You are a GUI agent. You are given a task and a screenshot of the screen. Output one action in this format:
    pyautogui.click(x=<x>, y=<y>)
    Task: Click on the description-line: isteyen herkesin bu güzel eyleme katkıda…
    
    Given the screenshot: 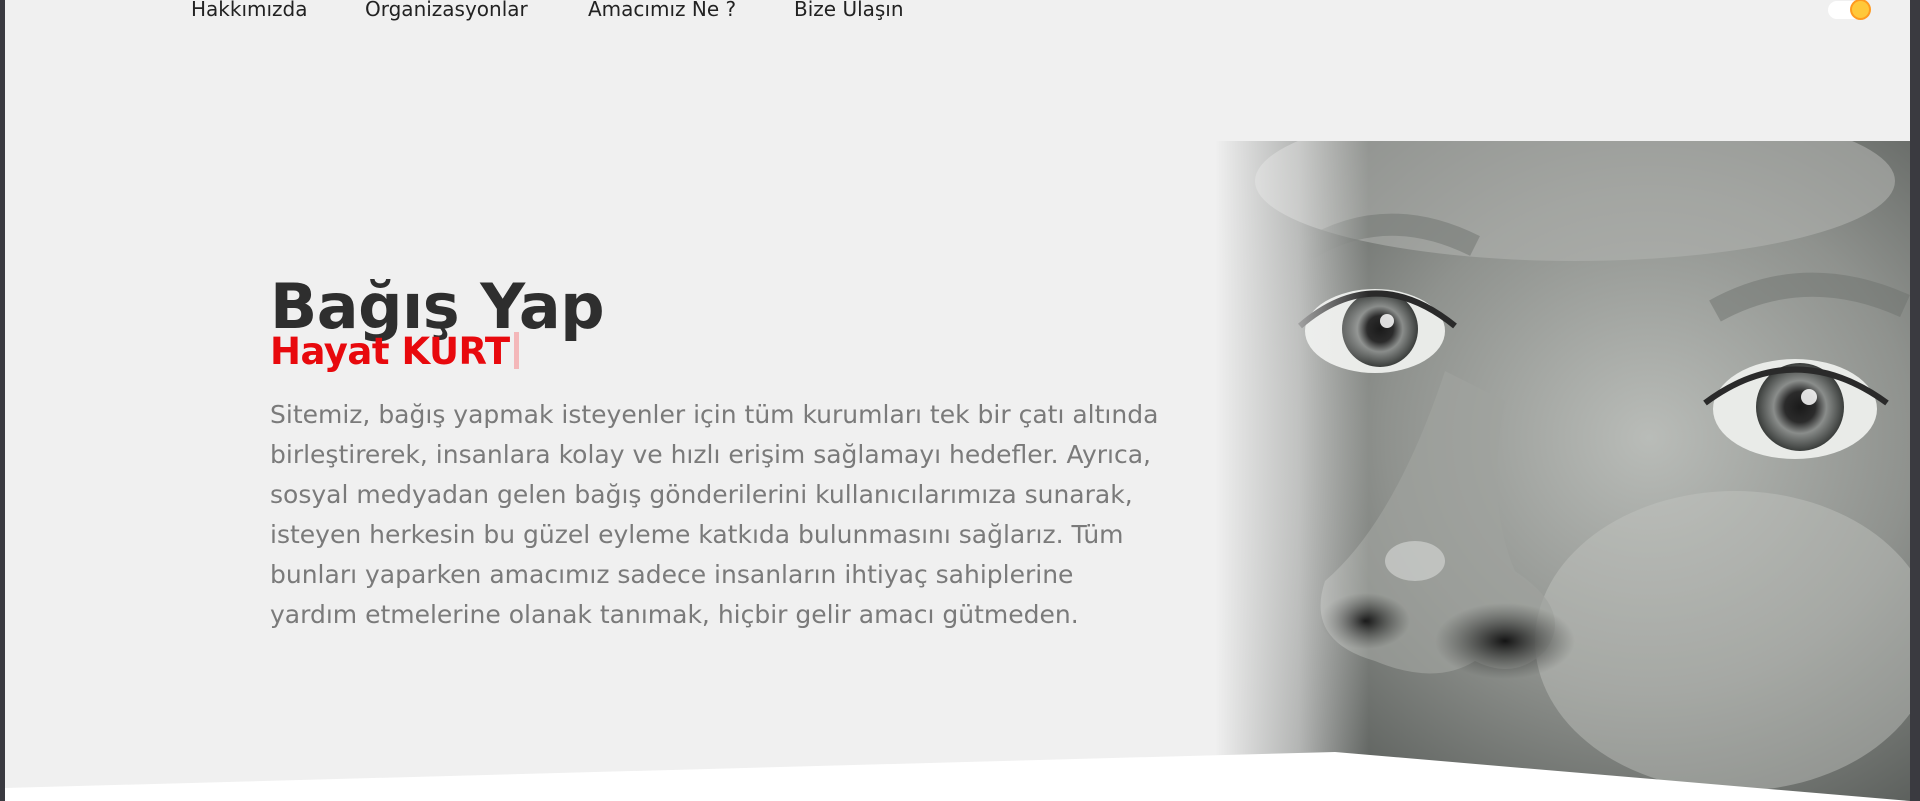 What is the action you would take?
    pyautogui.click(x=697, y=534)
    